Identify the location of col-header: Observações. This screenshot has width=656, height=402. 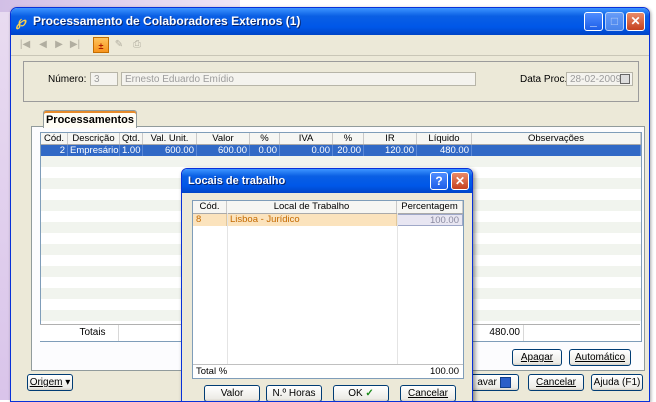
(556, 138).